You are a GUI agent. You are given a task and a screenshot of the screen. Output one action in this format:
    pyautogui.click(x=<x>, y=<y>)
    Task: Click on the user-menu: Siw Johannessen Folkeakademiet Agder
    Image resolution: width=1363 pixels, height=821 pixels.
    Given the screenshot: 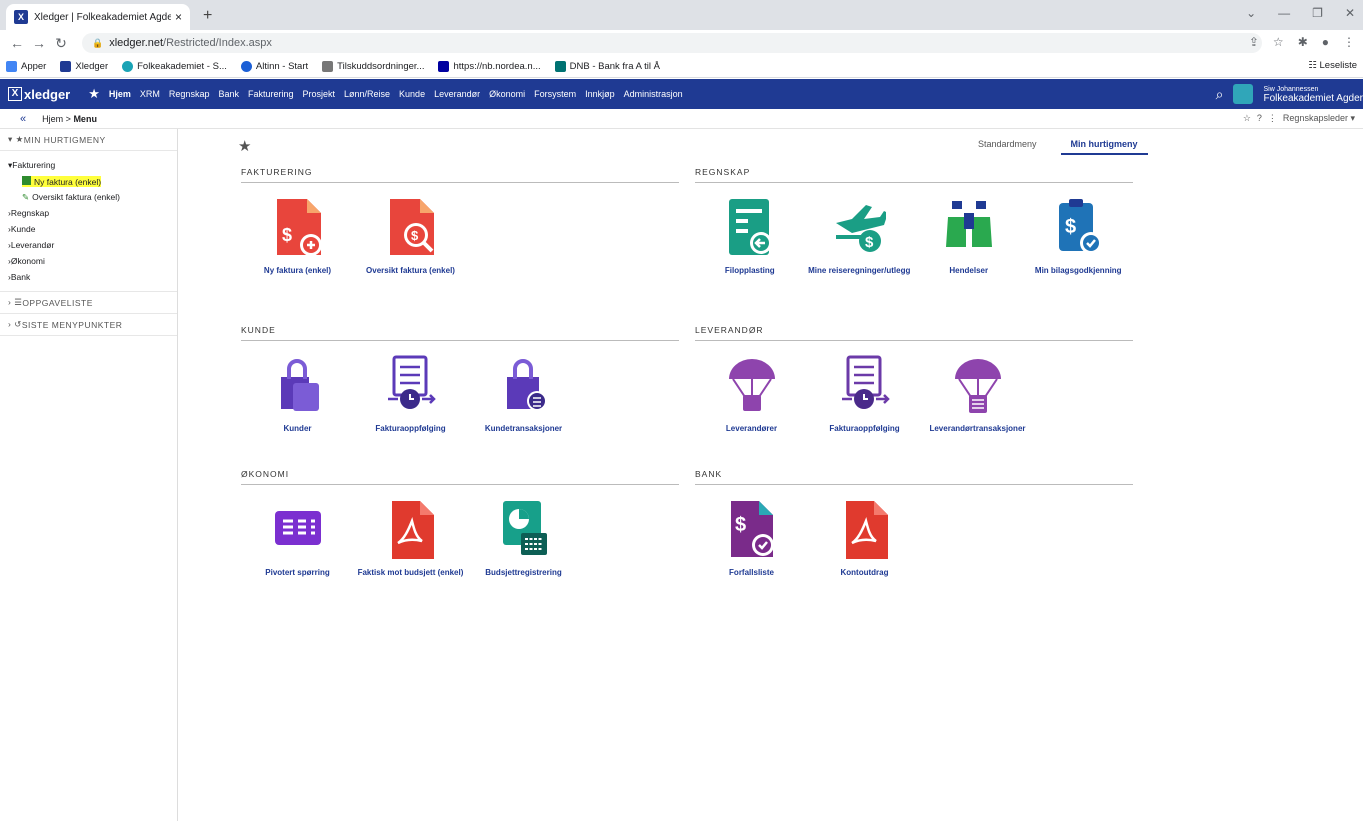 What is the action you would take?
    pyautogui.click(x=1313, y=94)
    